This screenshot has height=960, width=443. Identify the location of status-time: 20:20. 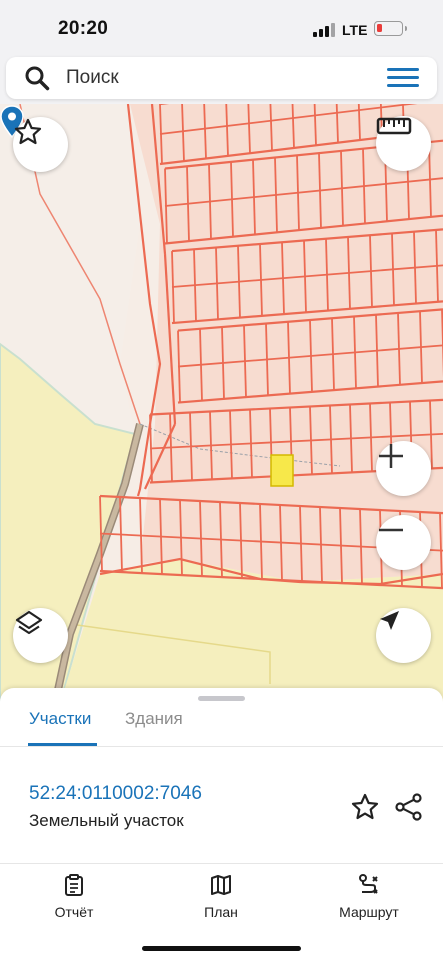
(83, 28).